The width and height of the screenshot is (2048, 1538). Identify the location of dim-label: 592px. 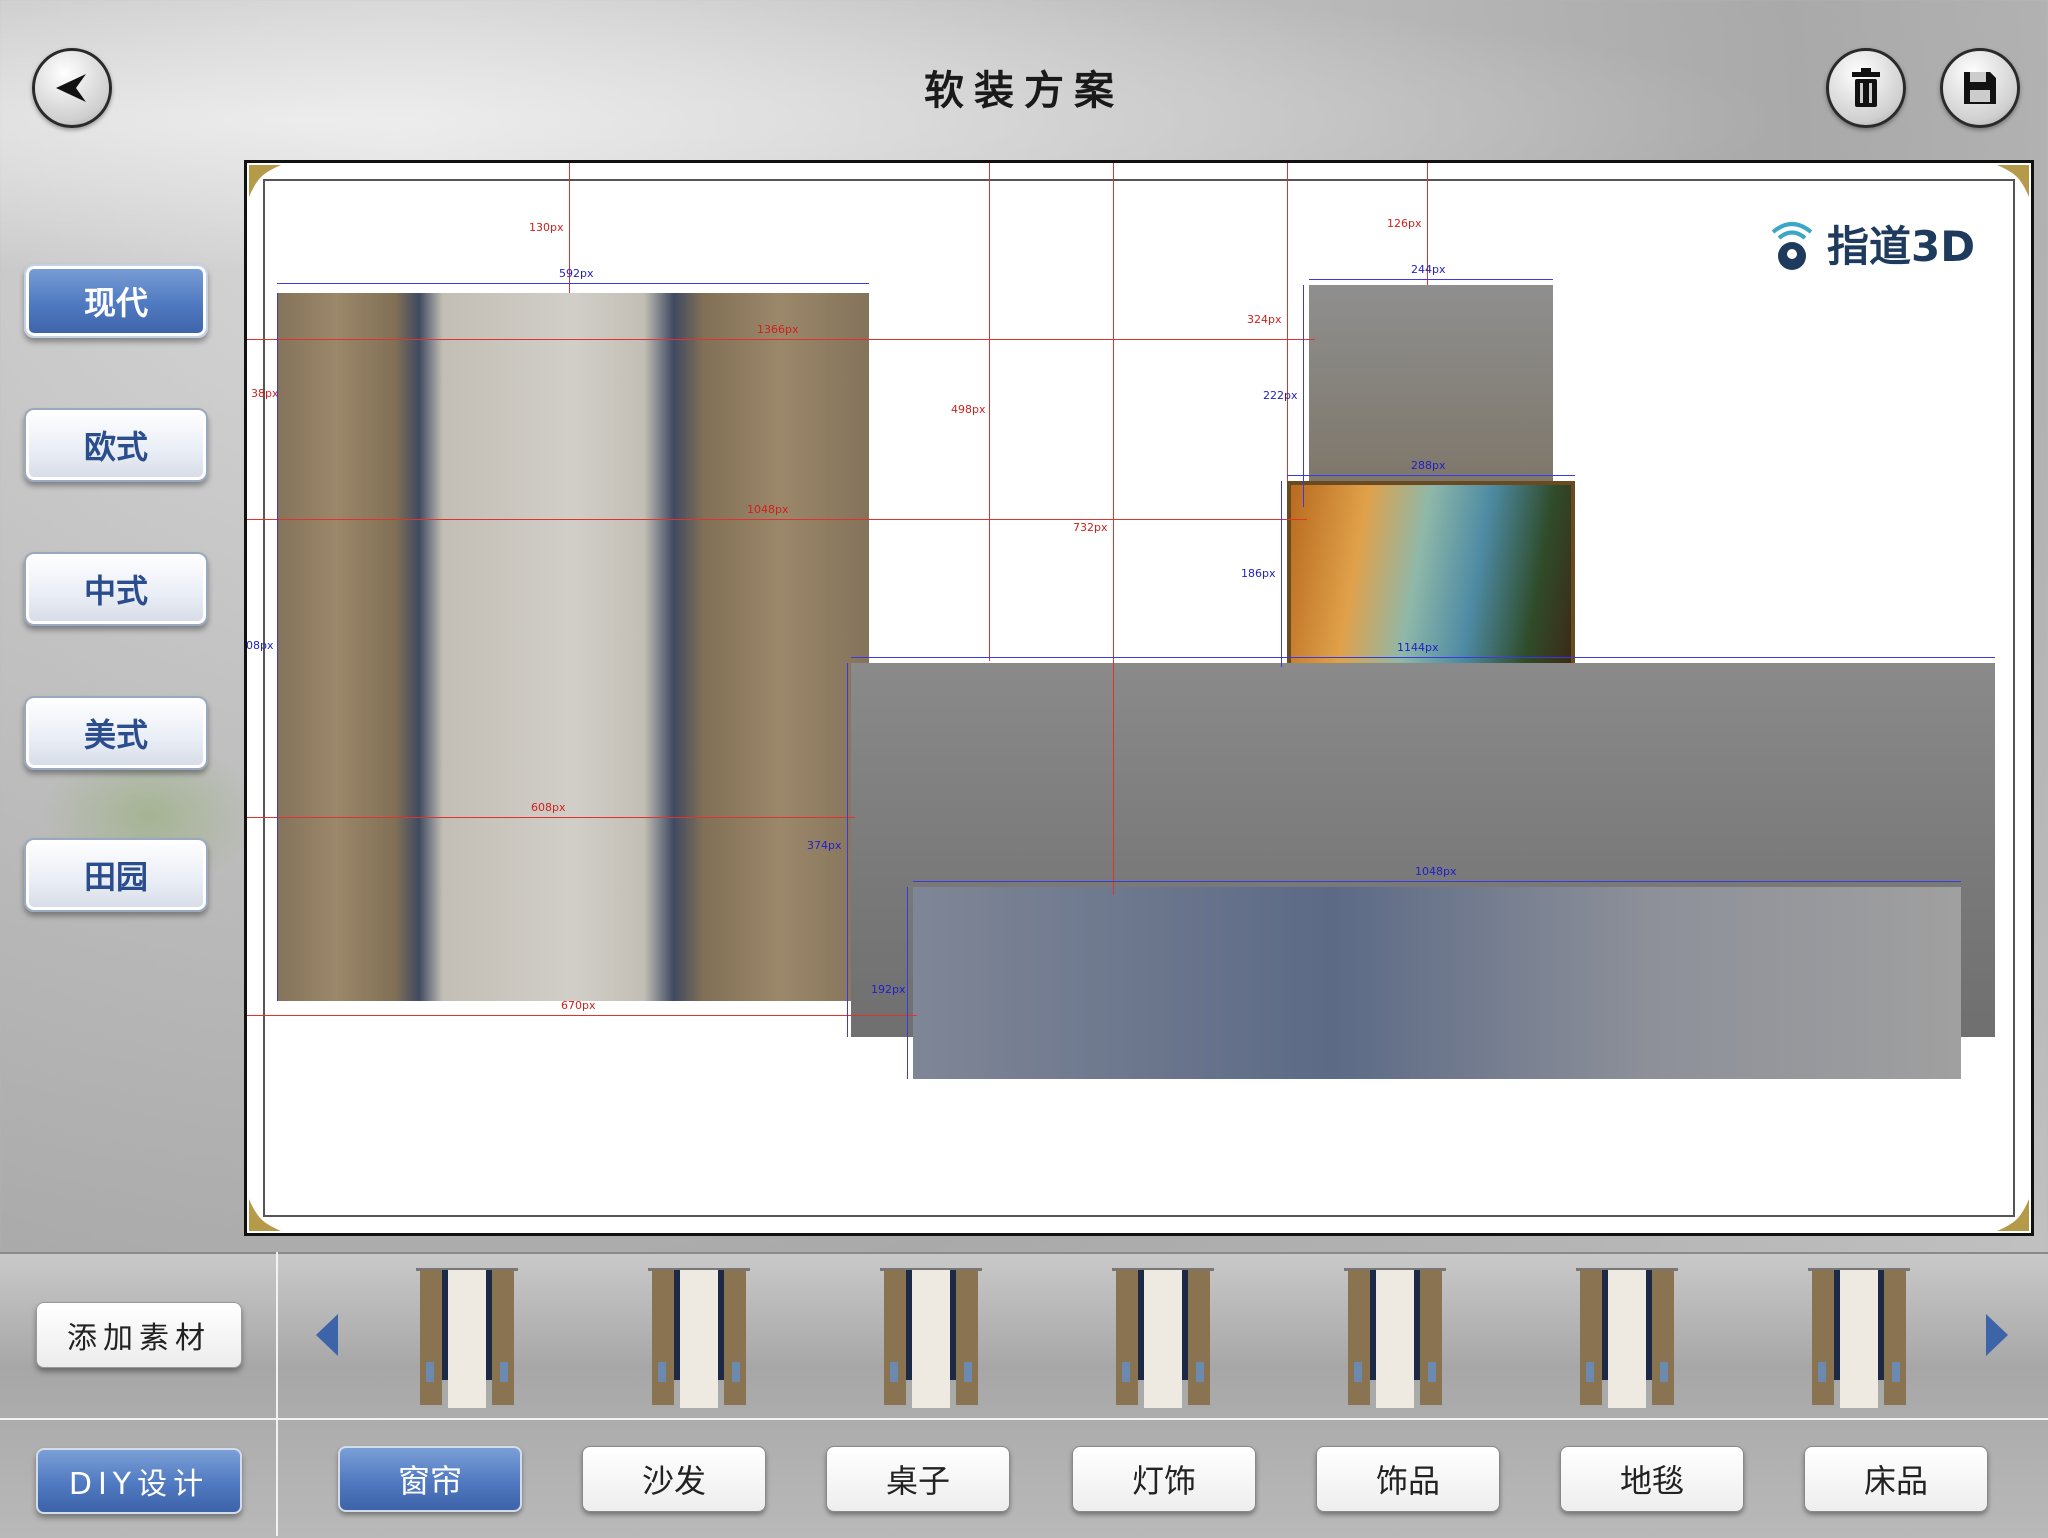
(576, 273).